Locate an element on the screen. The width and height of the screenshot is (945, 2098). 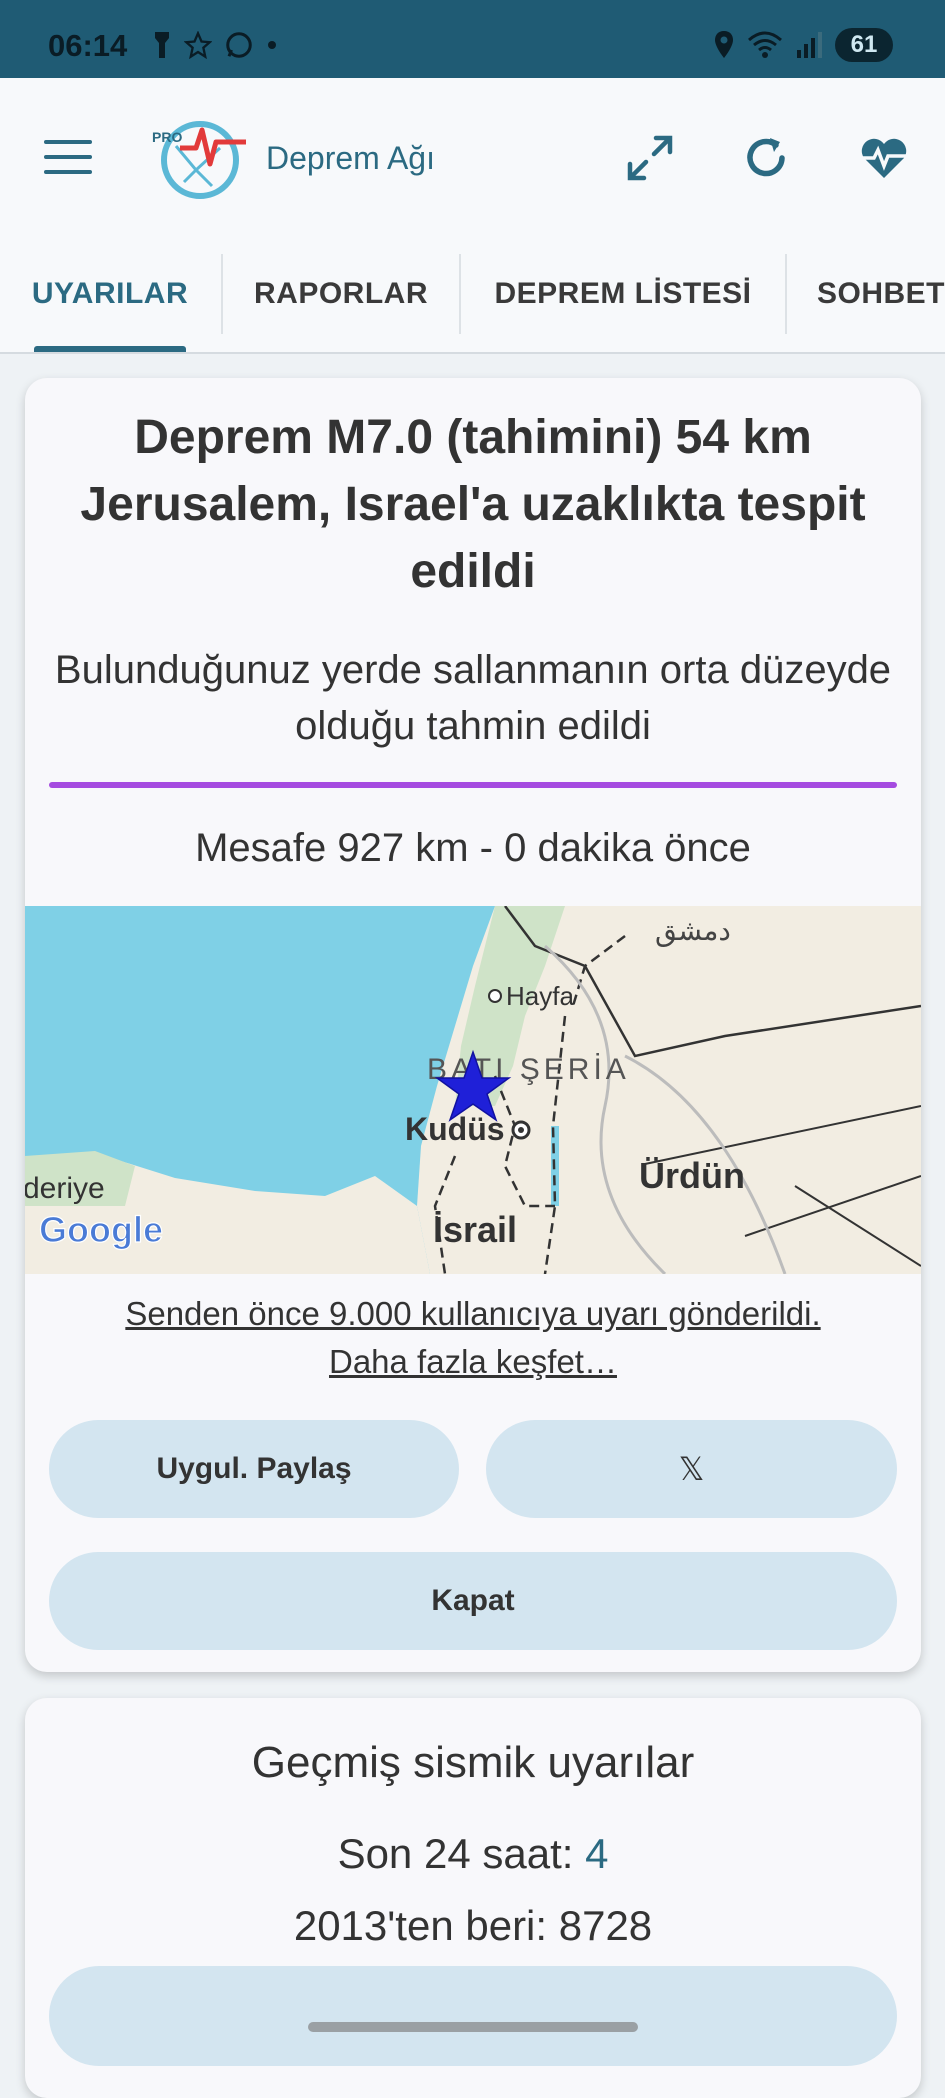
tab-deprem-listesi: DEPREM LİSTESİ is located at coordinates (623, 294).